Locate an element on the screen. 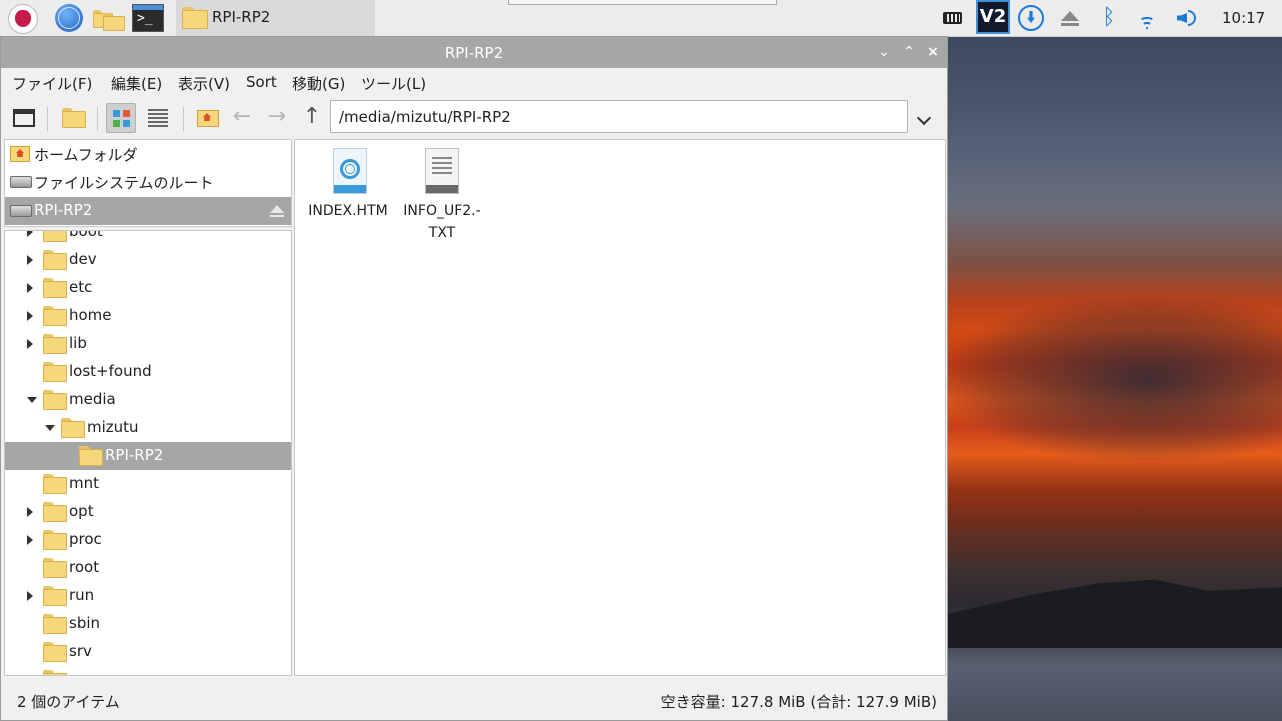 Image resolution: width=1282 pixels, height=721 pixels. menu-file: ファイル(F) is located at coordinates (52, 83).